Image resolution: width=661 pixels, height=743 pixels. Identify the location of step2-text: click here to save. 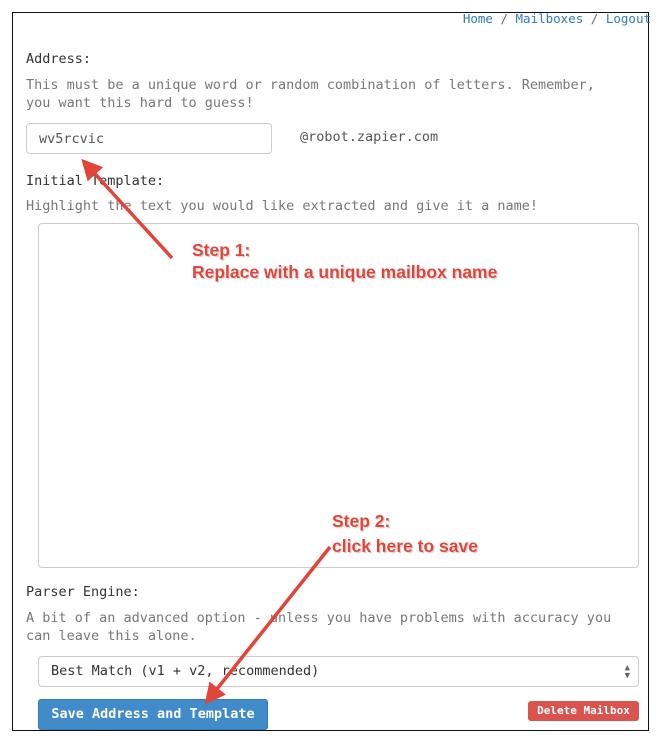
(405, 546).